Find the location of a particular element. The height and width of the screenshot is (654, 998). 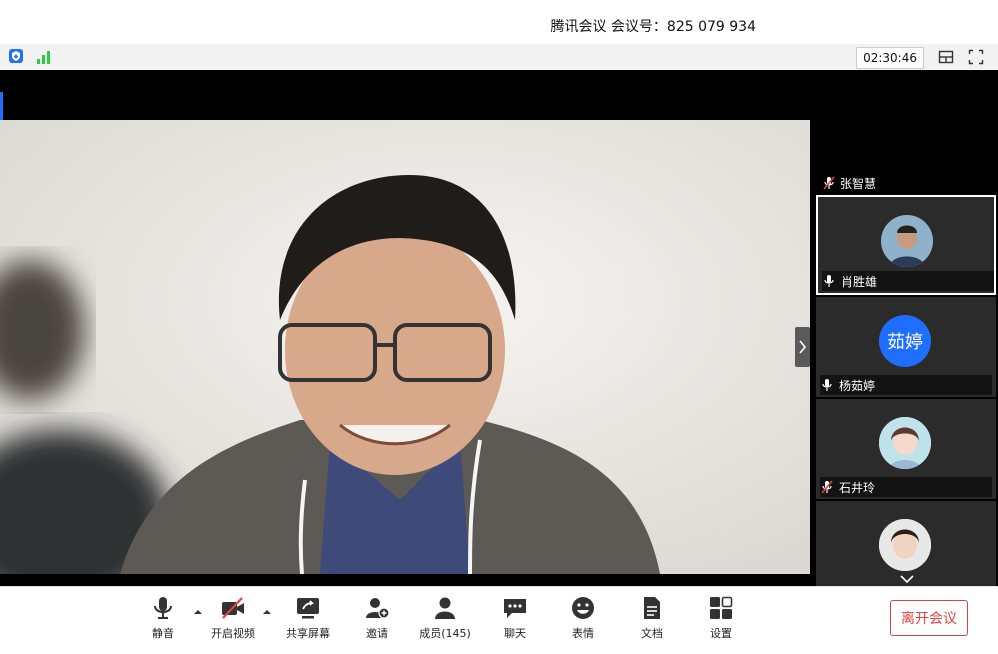

chevron-down-icon is located at coordinates (907, 580).